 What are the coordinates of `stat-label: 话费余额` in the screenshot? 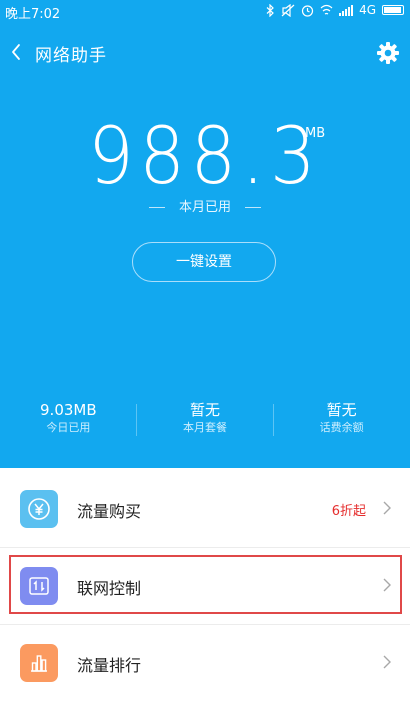 It's located at (341, 427).